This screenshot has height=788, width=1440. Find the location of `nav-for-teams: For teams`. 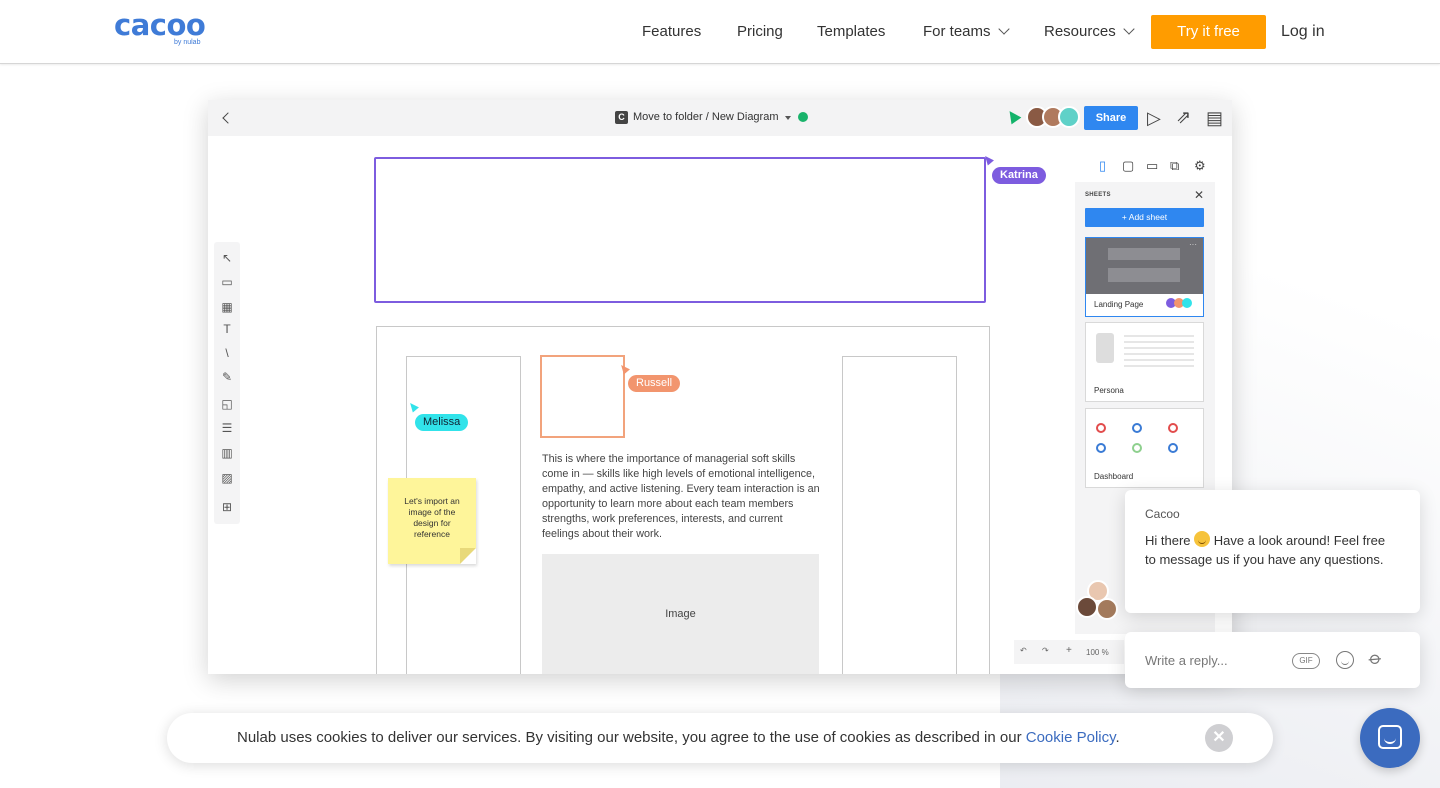

nav-for-teams: For teams is located at coordinates (966, 32).